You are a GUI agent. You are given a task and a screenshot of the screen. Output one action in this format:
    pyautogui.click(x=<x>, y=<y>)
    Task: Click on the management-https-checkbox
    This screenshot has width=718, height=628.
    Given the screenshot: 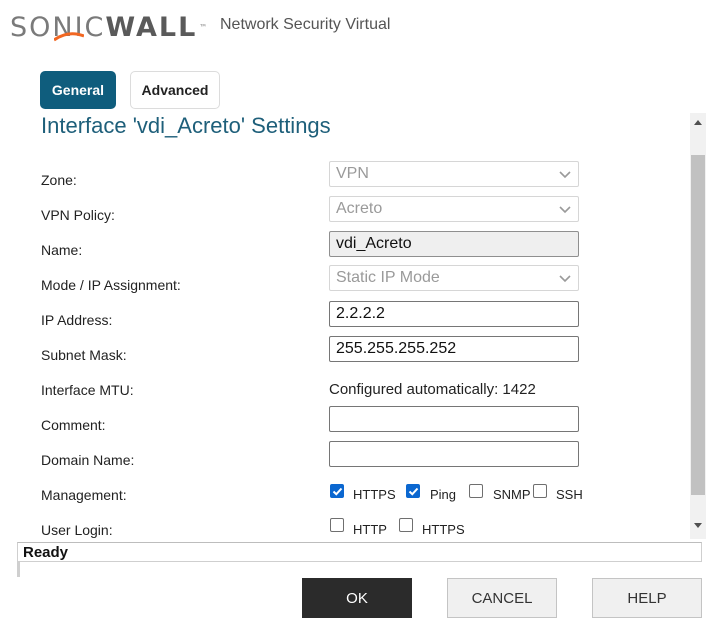 What is the action you would take?
    pyautogui.click(x=337, y=491)
    